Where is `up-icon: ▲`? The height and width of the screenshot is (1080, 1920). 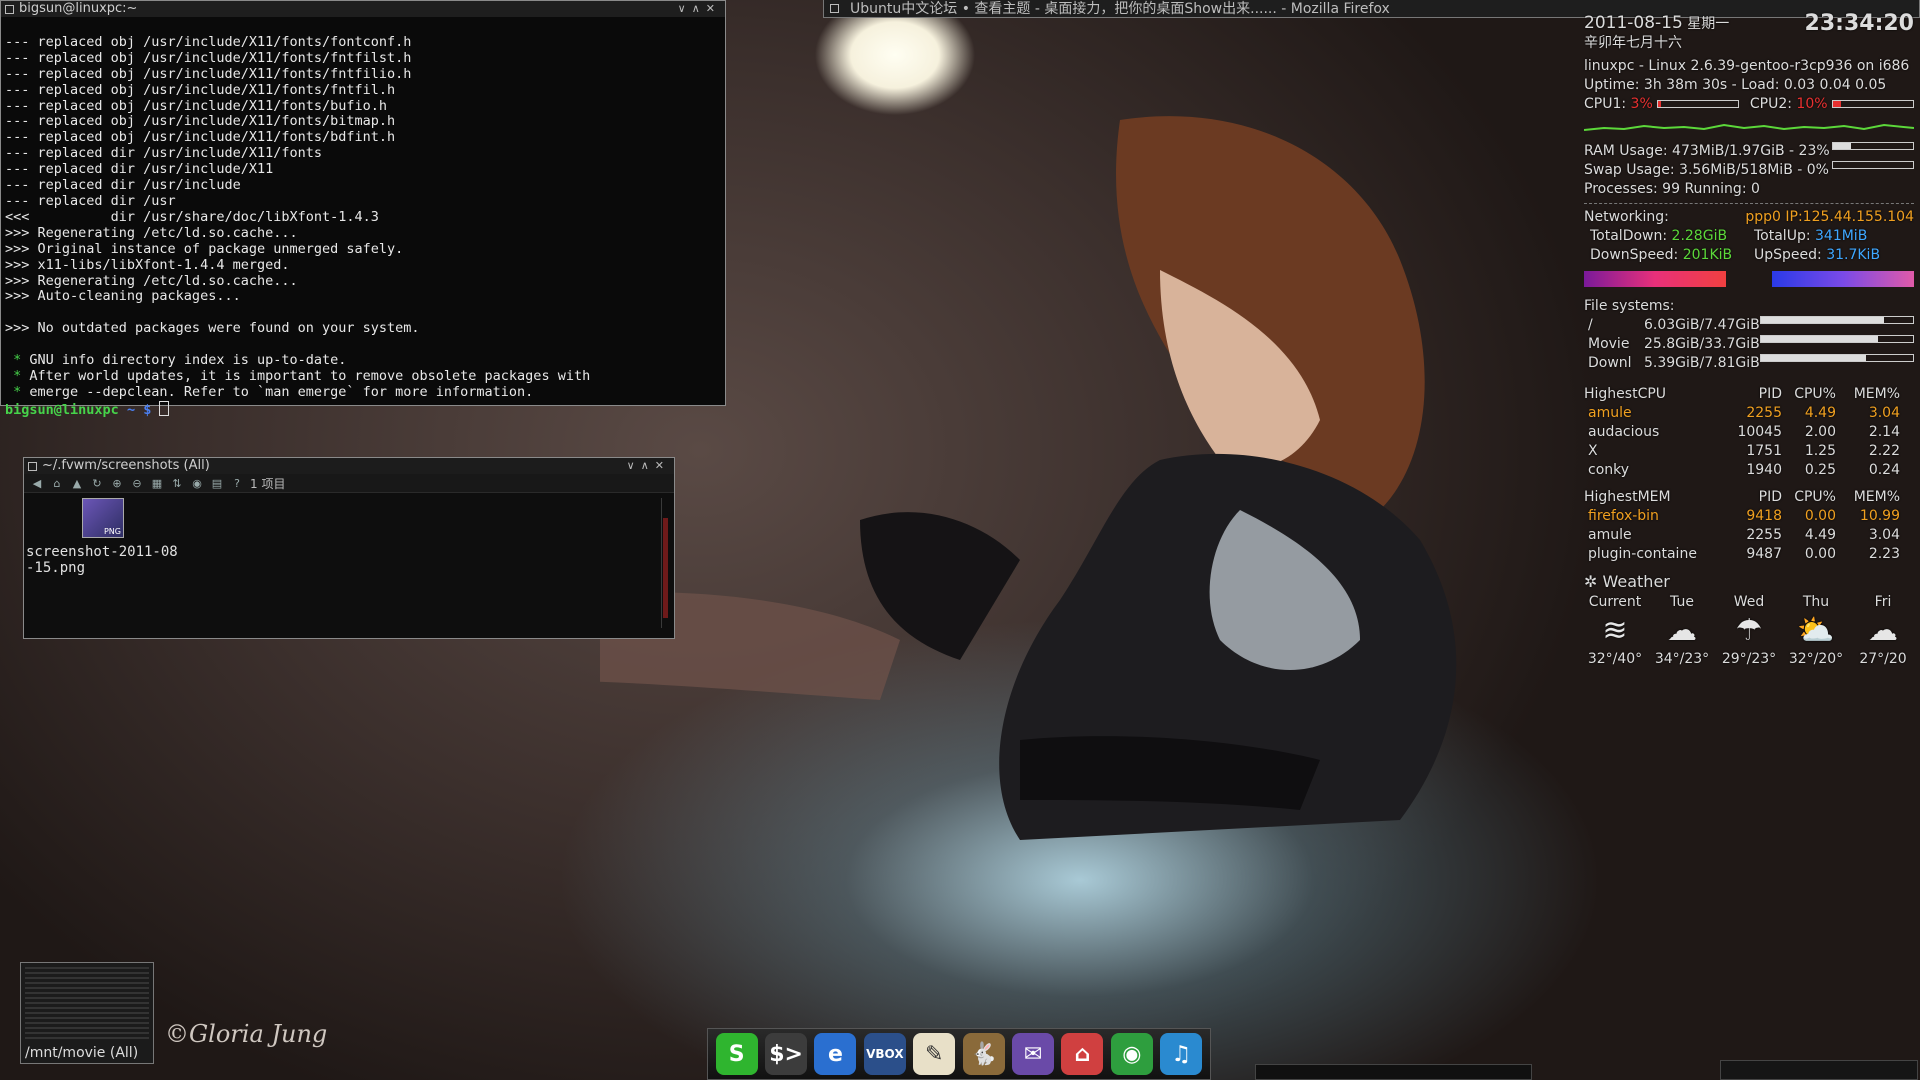 up-icon: ▲ is located at coordinates (77, 483).